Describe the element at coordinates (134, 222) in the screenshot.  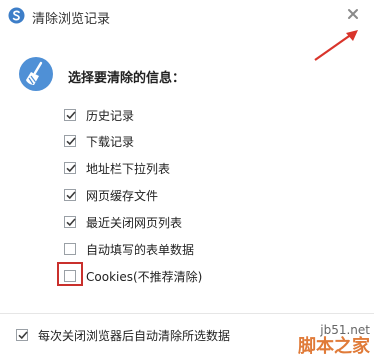
I see `option-label: 最近关闭网页列表` at that location.